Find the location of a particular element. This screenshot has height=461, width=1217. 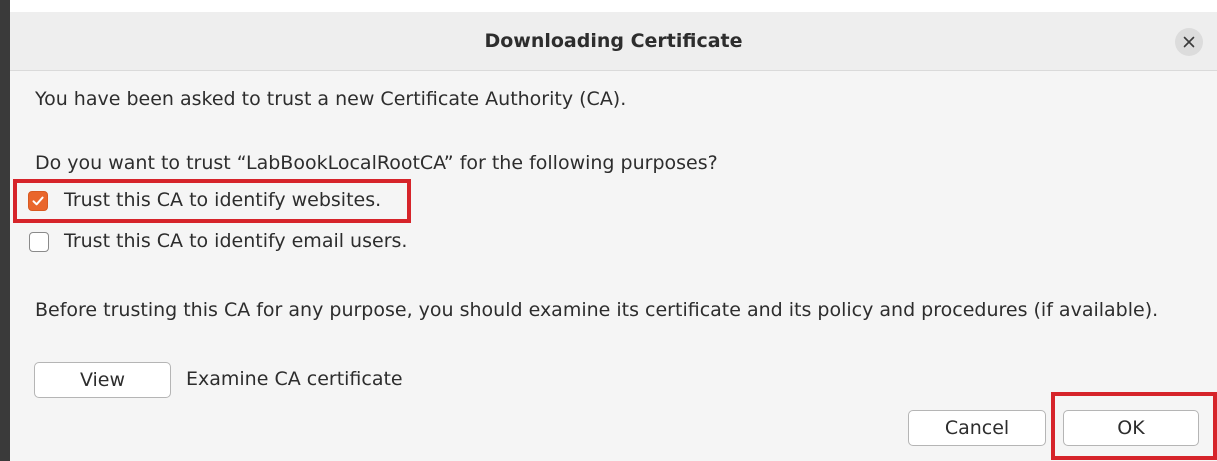

close-button is located at coordinates (1189, 42).